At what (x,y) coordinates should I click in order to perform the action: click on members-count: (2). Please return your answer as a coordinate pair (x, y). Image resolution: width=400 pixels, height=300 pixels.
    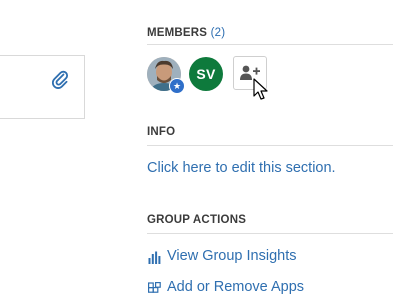
    Looking at the image, I should click on (218, 33).